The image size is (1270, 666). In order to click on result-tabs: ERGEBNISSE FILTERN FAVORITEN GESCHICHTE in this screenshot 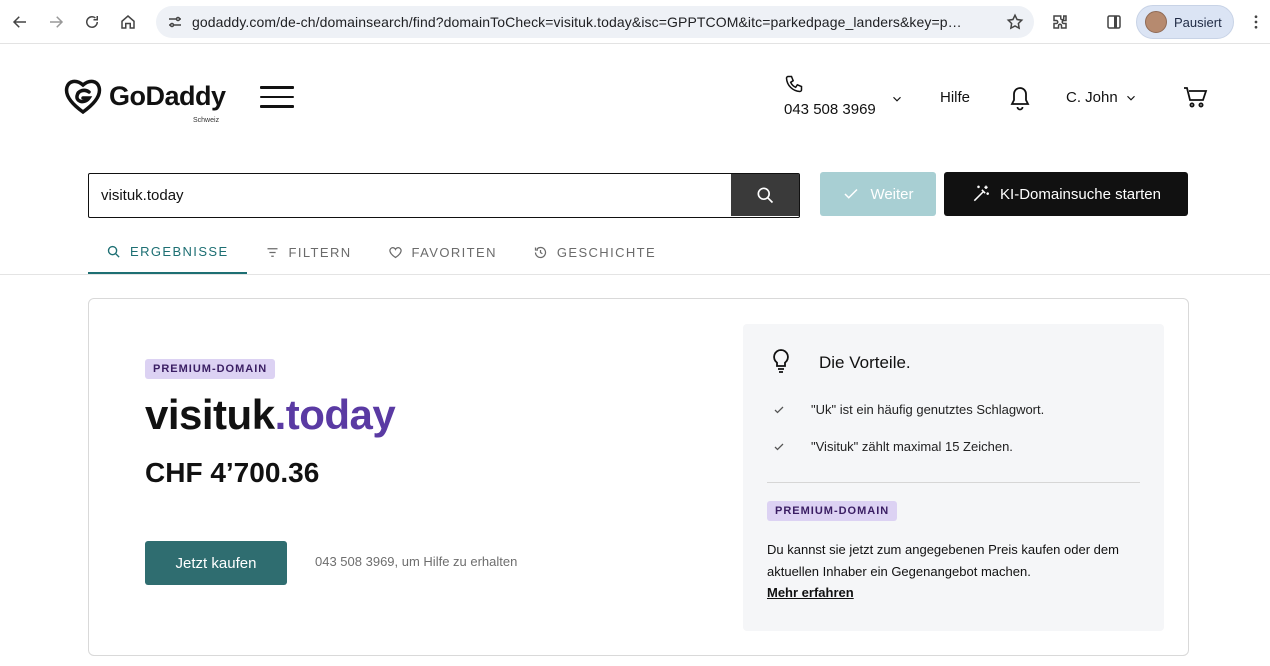, I will do `click(381, 252)`.